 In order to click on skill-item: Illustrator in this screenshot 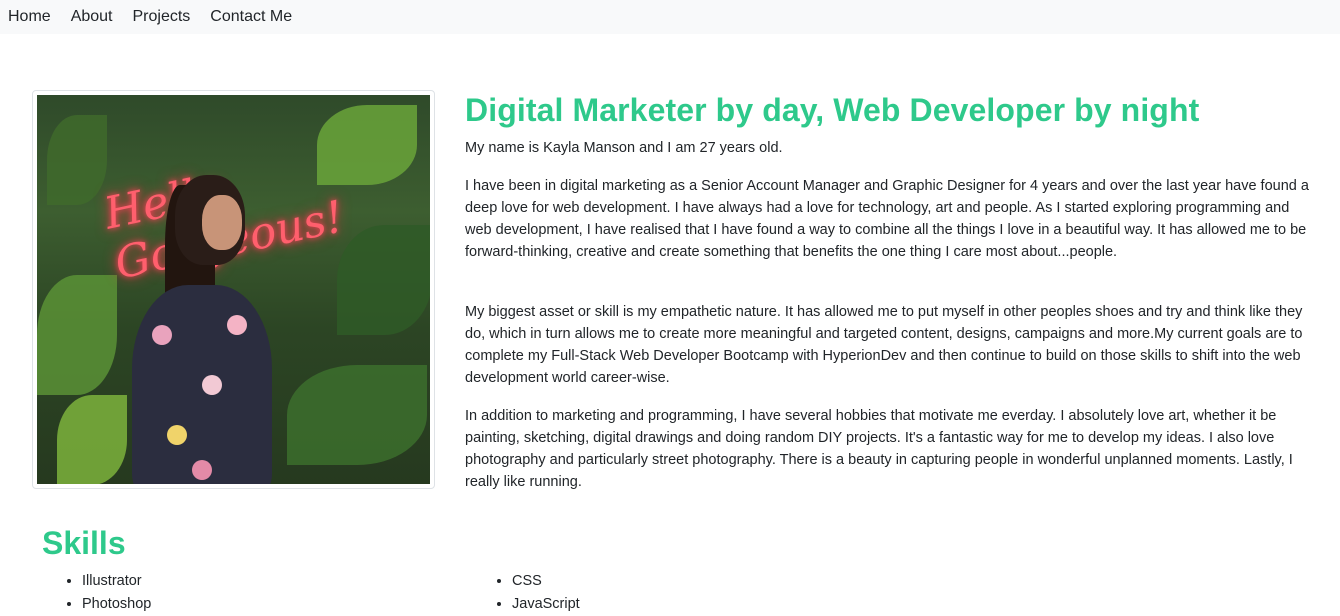, I will do `click(116, 581)`.